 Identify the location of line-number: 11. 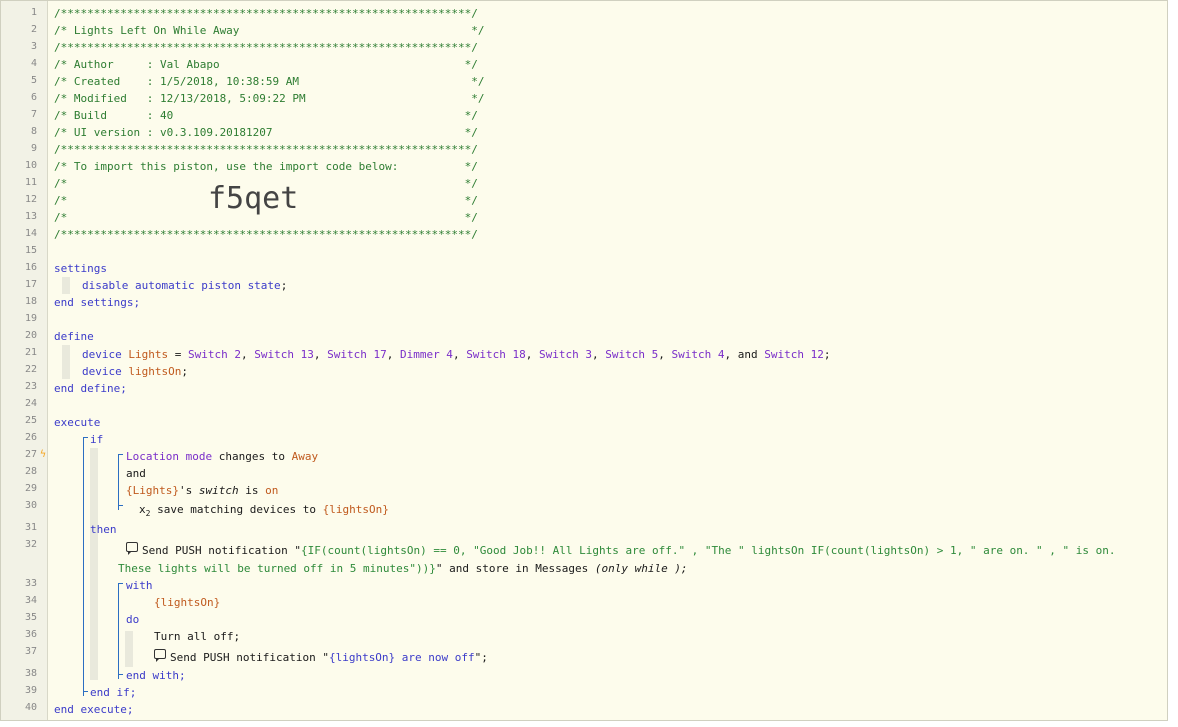
(30, 182).